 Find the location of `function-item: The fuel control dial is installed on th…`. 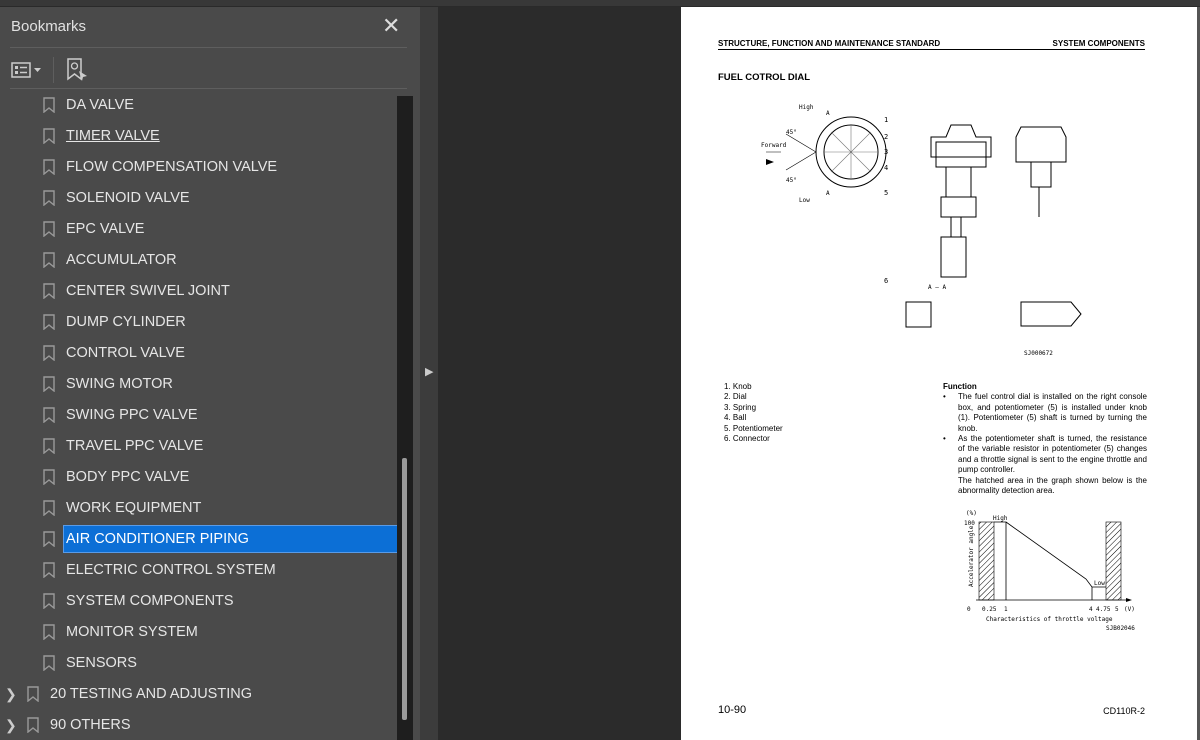

function-item: The fuel control dial is installed on th… is located at coordinates (1045, 413).